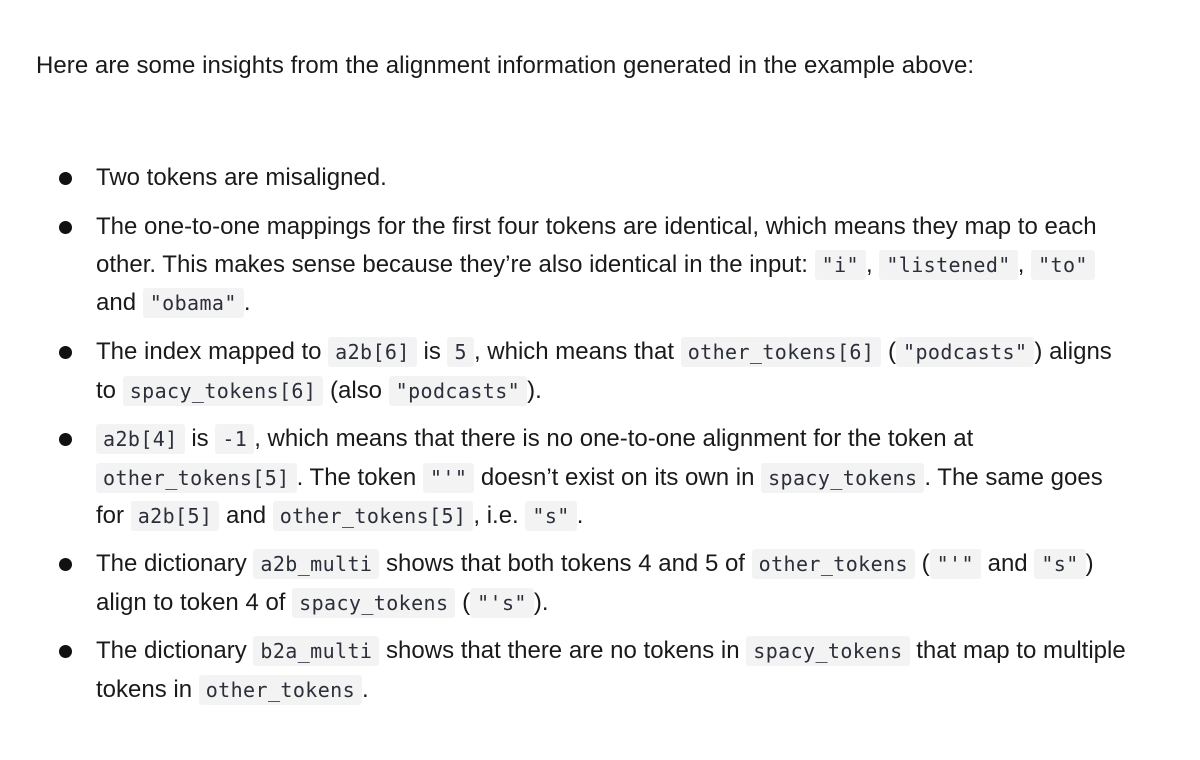 This screenshot has height=760, width=1200. What do you see at coordinates (597, 178) in the screenshot?
I see `list-item: Two tokens are misaligned.` at bounding box center [597, 178].